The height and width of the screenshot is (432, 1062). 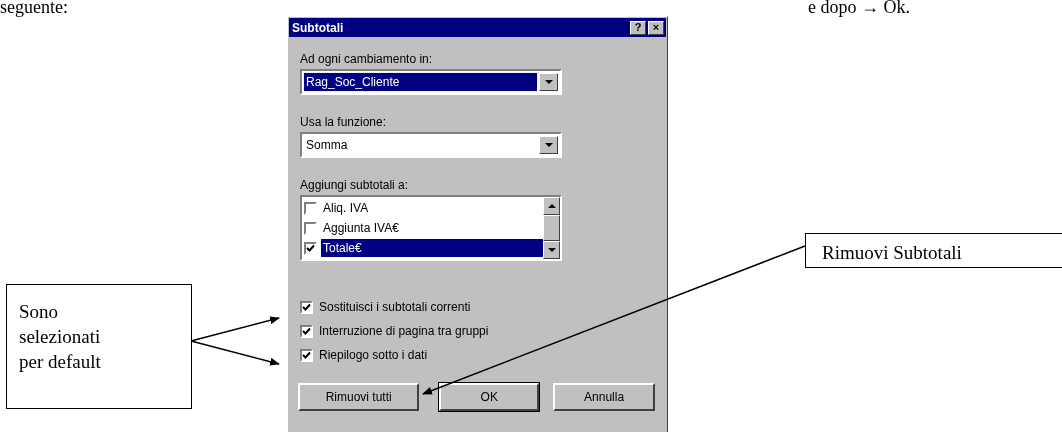 I want to click on checkbox-label: Riepilogo sotto i dati, so click(x=373, y=355).